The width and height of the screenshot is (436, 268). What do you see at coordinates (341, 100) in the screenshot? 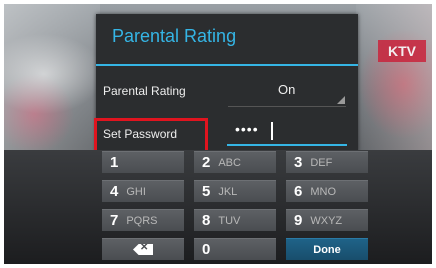
I see `dropdown-corner-icon` at bounding box center [341, 100].